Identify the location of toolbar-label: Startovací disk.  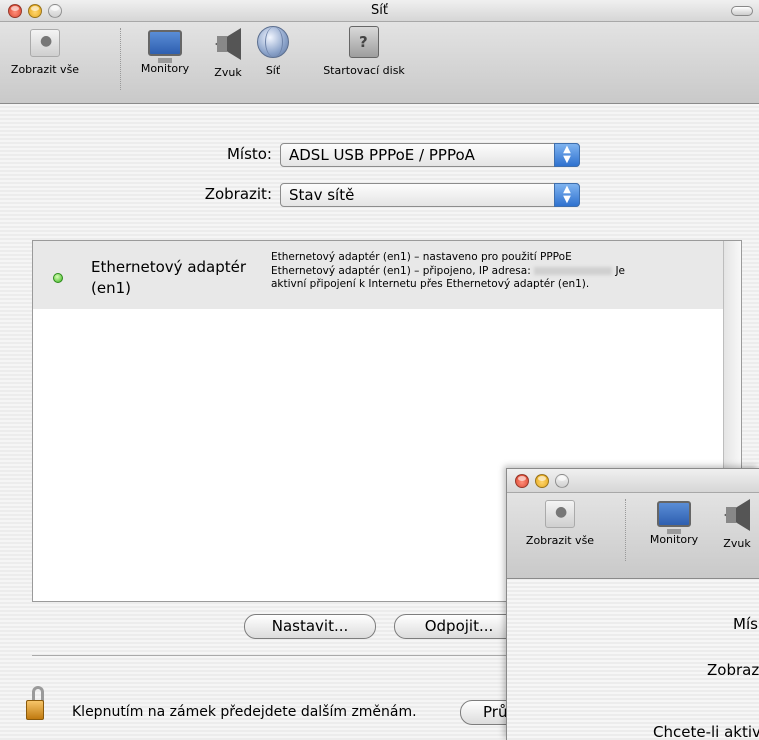
(364, 70).